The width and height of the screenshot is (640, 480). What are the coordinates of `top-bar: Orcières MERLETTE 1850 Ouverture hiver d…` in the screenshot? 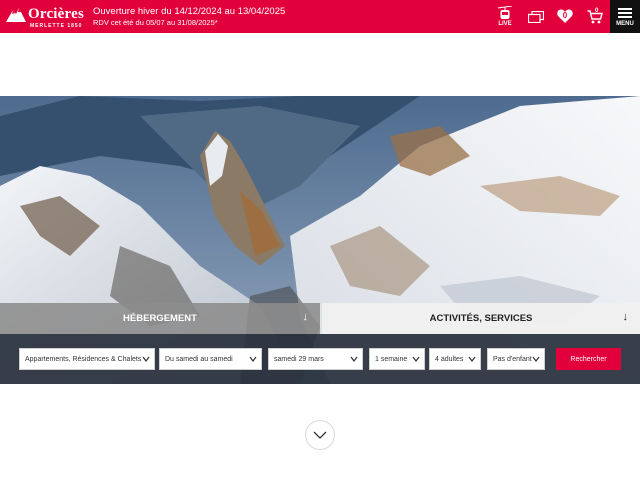 It's located at (320, 16).